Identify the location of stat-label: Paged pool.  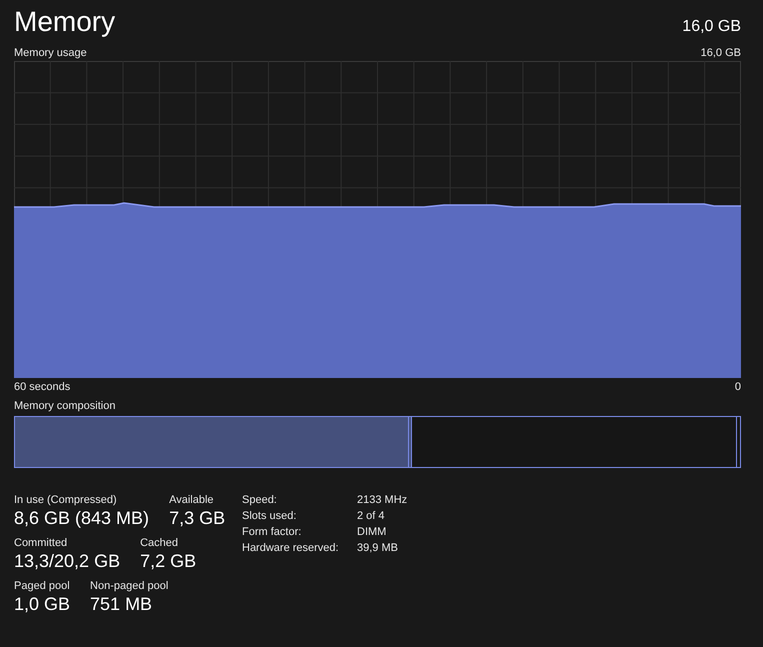
(42, 586).